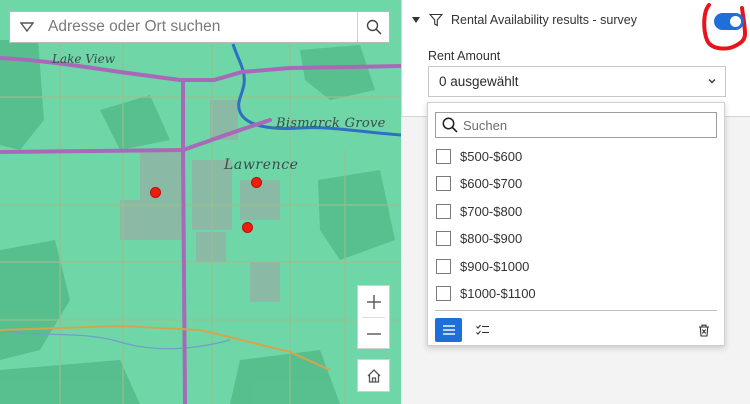 This screenshot has height=404, width=750. Describe the element at coordinates (735, 21) in the screenshot. I see `toggle-knob` at that location.